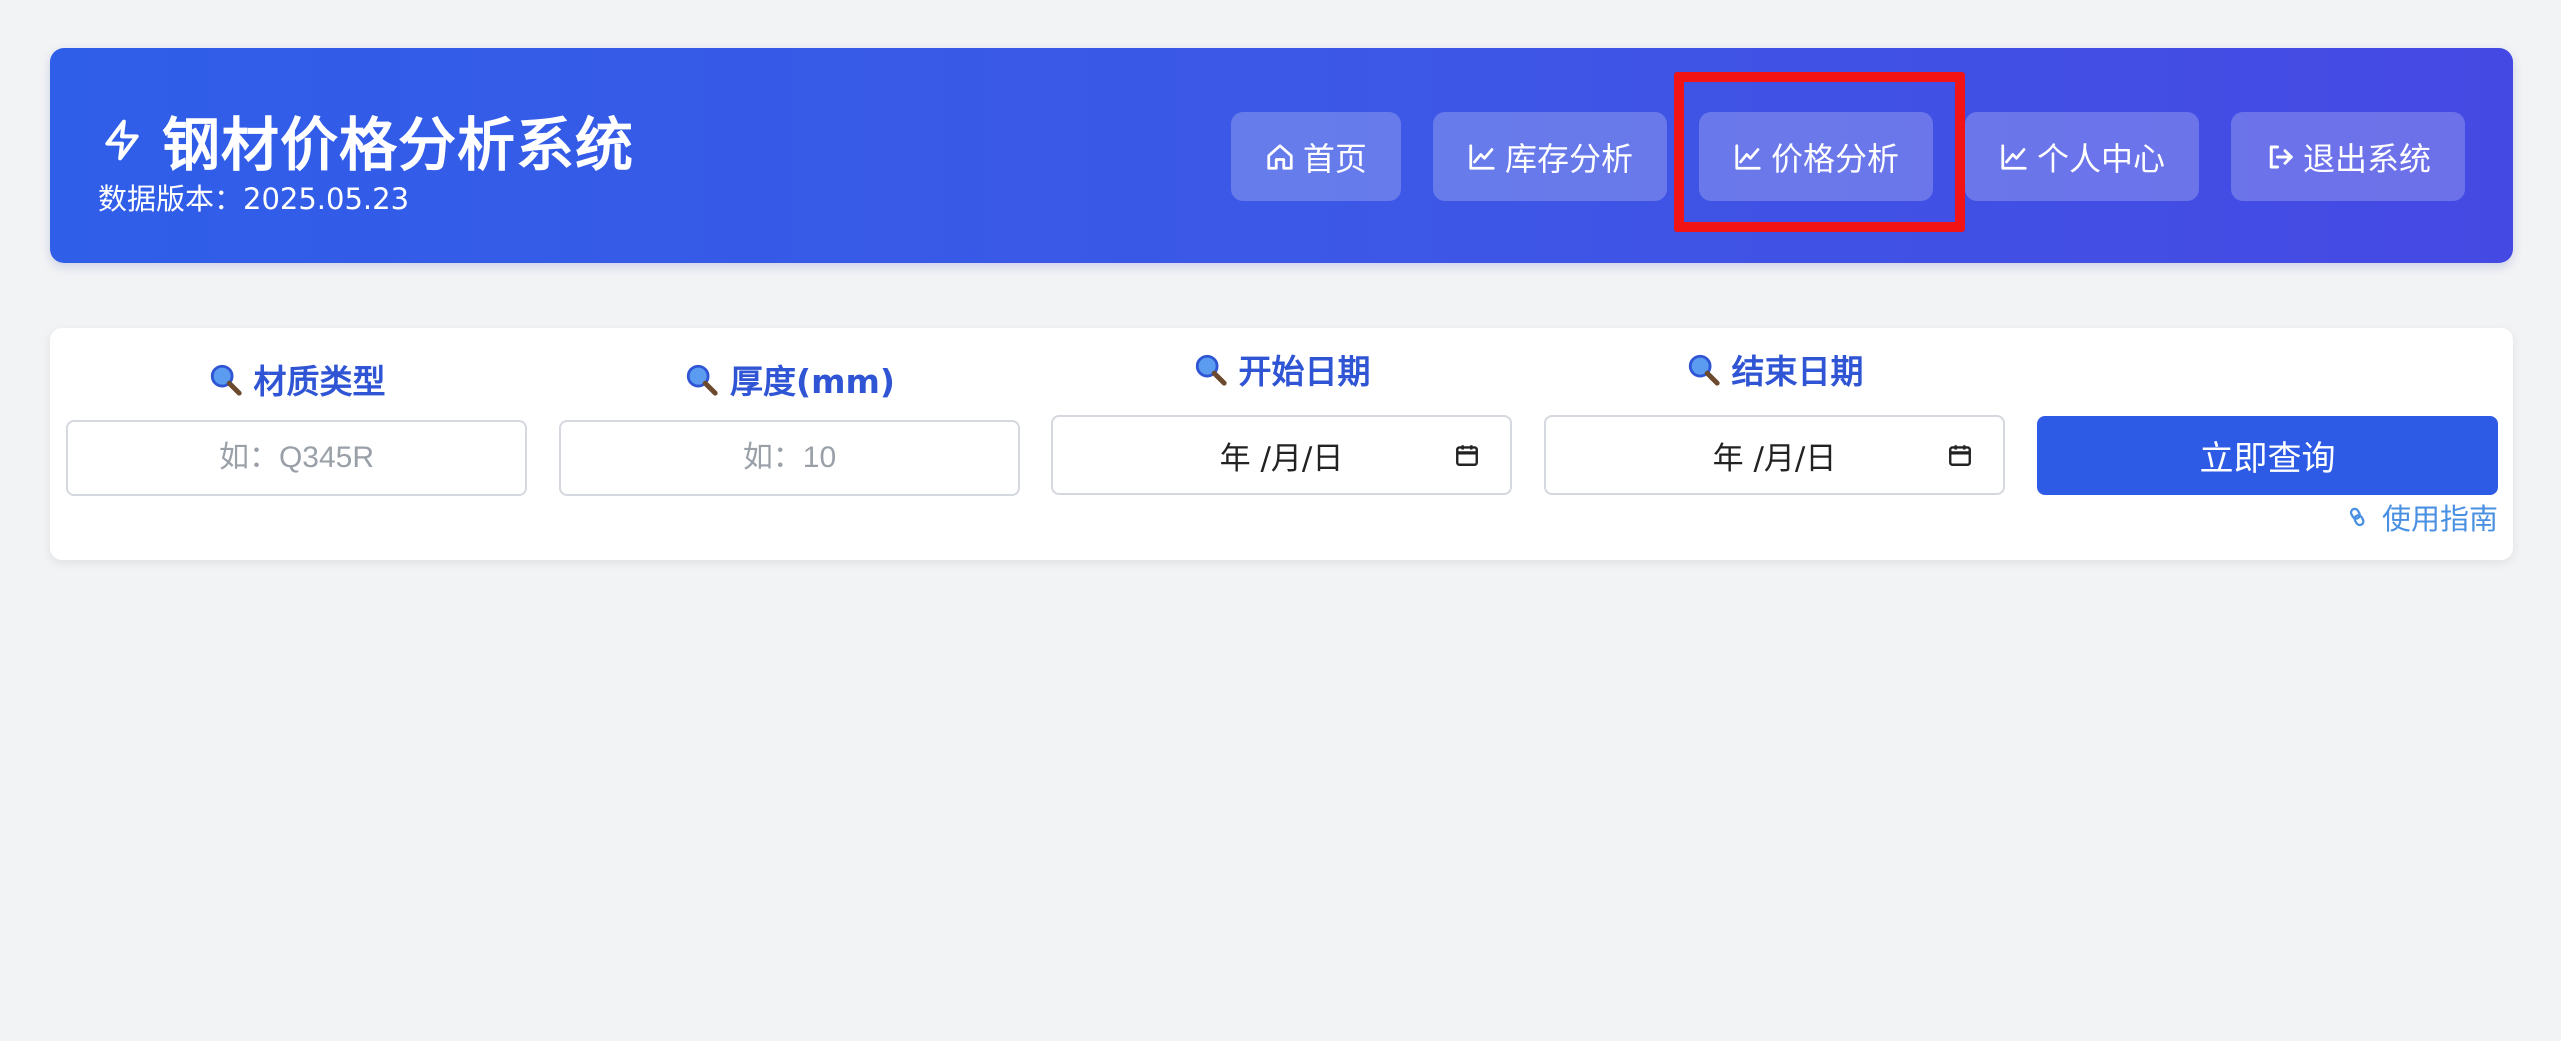 The height and width of the screenshot is (1041, 2561). Describe the element at coordinates (122, 140) in the screenshot. I see `bolt-icon` at that location.